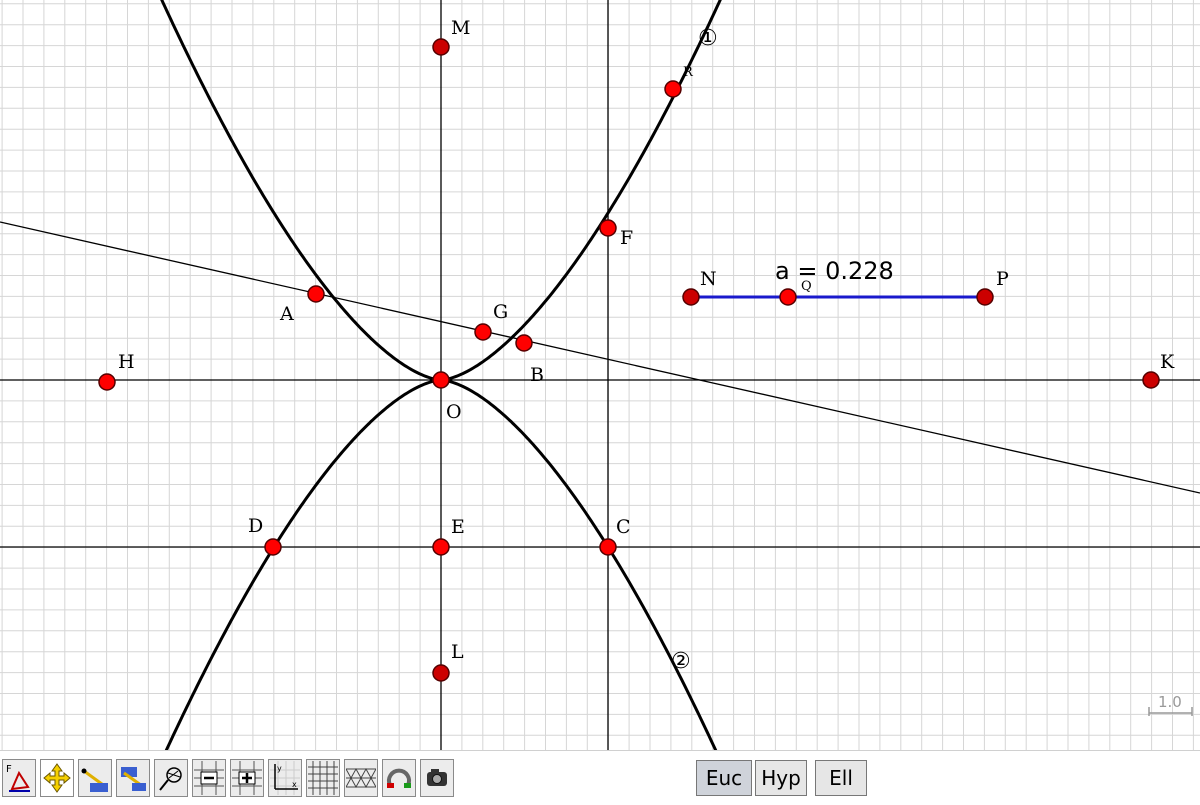 This screenshot has height=805, width=1200. I want to click on format-tool-button: F, so click(19, 778).